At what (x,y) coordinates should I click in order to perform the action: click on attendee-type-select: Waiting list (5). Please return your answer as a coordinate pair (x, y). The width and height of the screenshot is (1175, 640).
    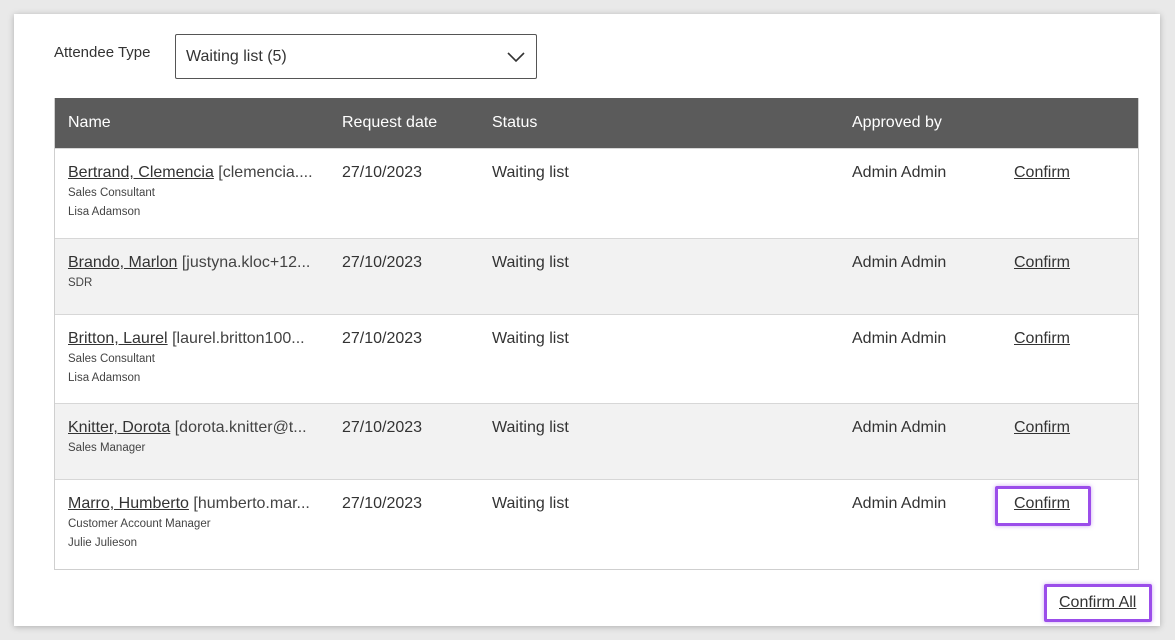
    Looking at the image, I should click on (356, 56).